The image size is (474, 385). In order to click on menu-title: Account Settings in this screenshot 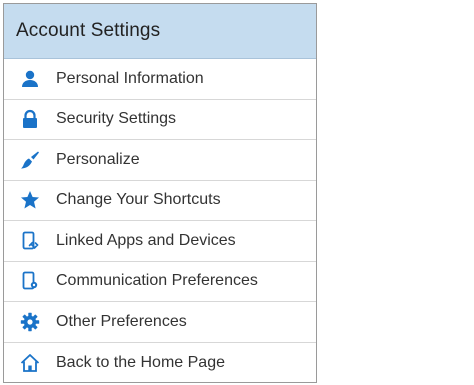, I will do `click(88, 30)`.